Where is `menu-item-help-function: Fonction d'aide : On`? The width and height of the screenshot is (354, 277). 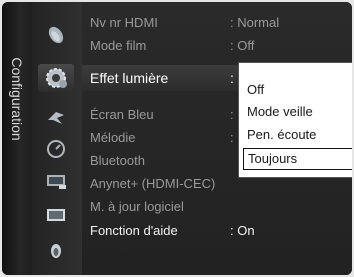 menu-item-help-function: Fonction d'aide : On is located at coordinates (217, 231).